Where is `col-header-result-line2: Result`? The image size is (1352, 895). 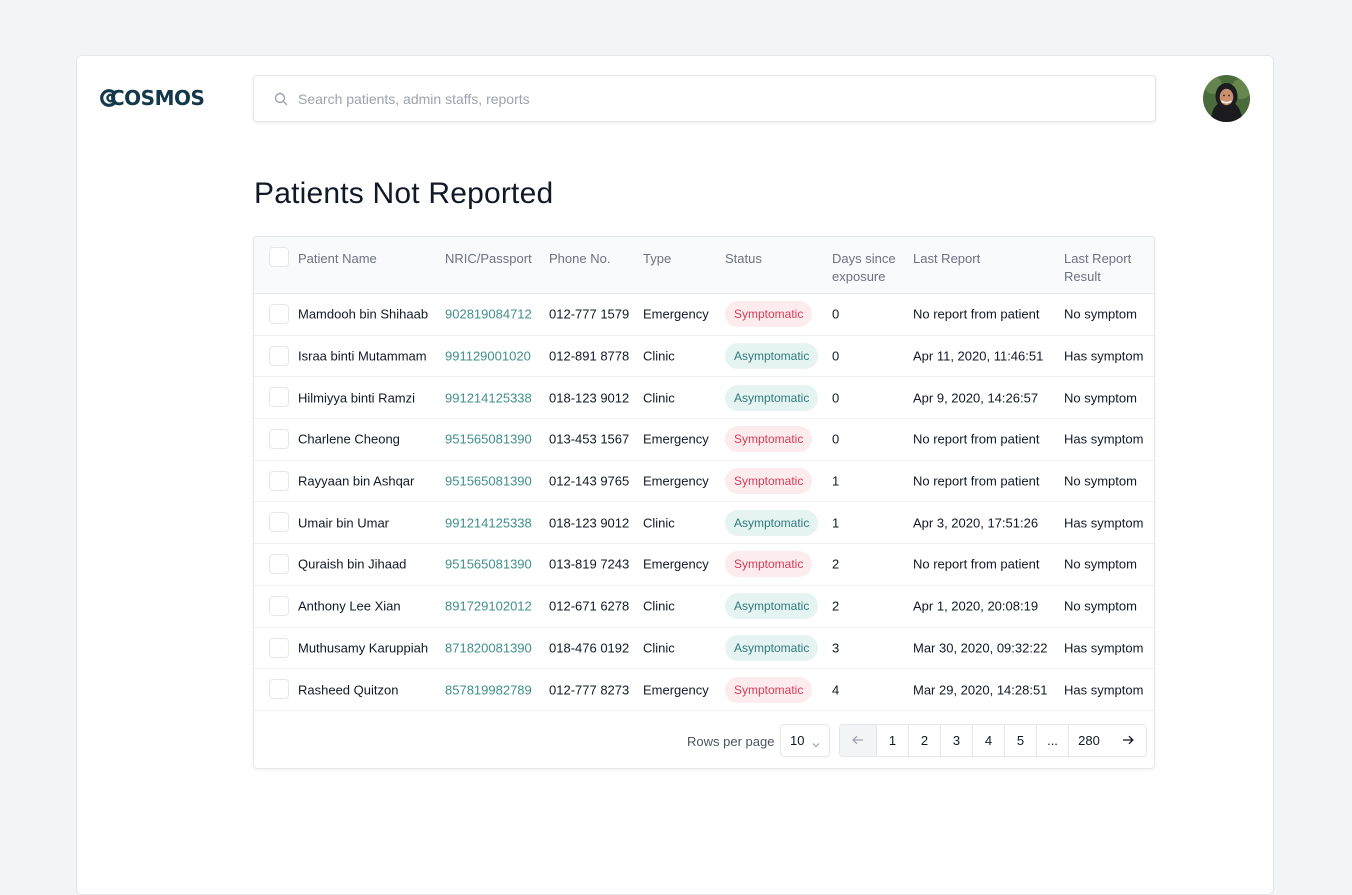 col-header-result-line2: Result is located at coordinates (1082, 276).